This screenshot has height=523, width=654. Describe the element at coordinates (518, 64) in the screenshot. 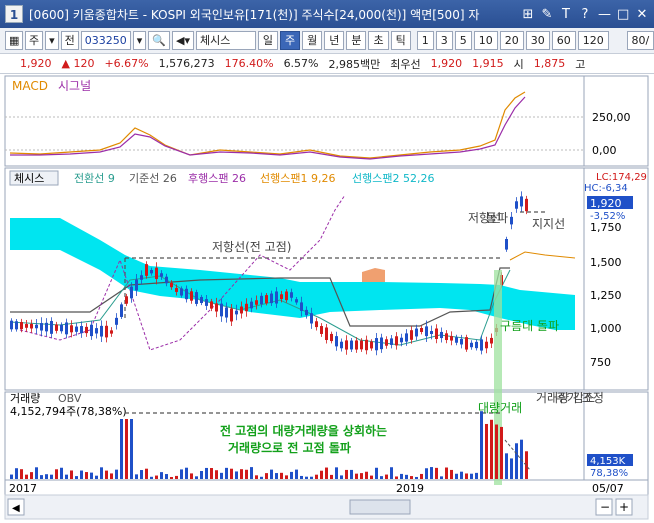

I see `open-label: 시` at that location.